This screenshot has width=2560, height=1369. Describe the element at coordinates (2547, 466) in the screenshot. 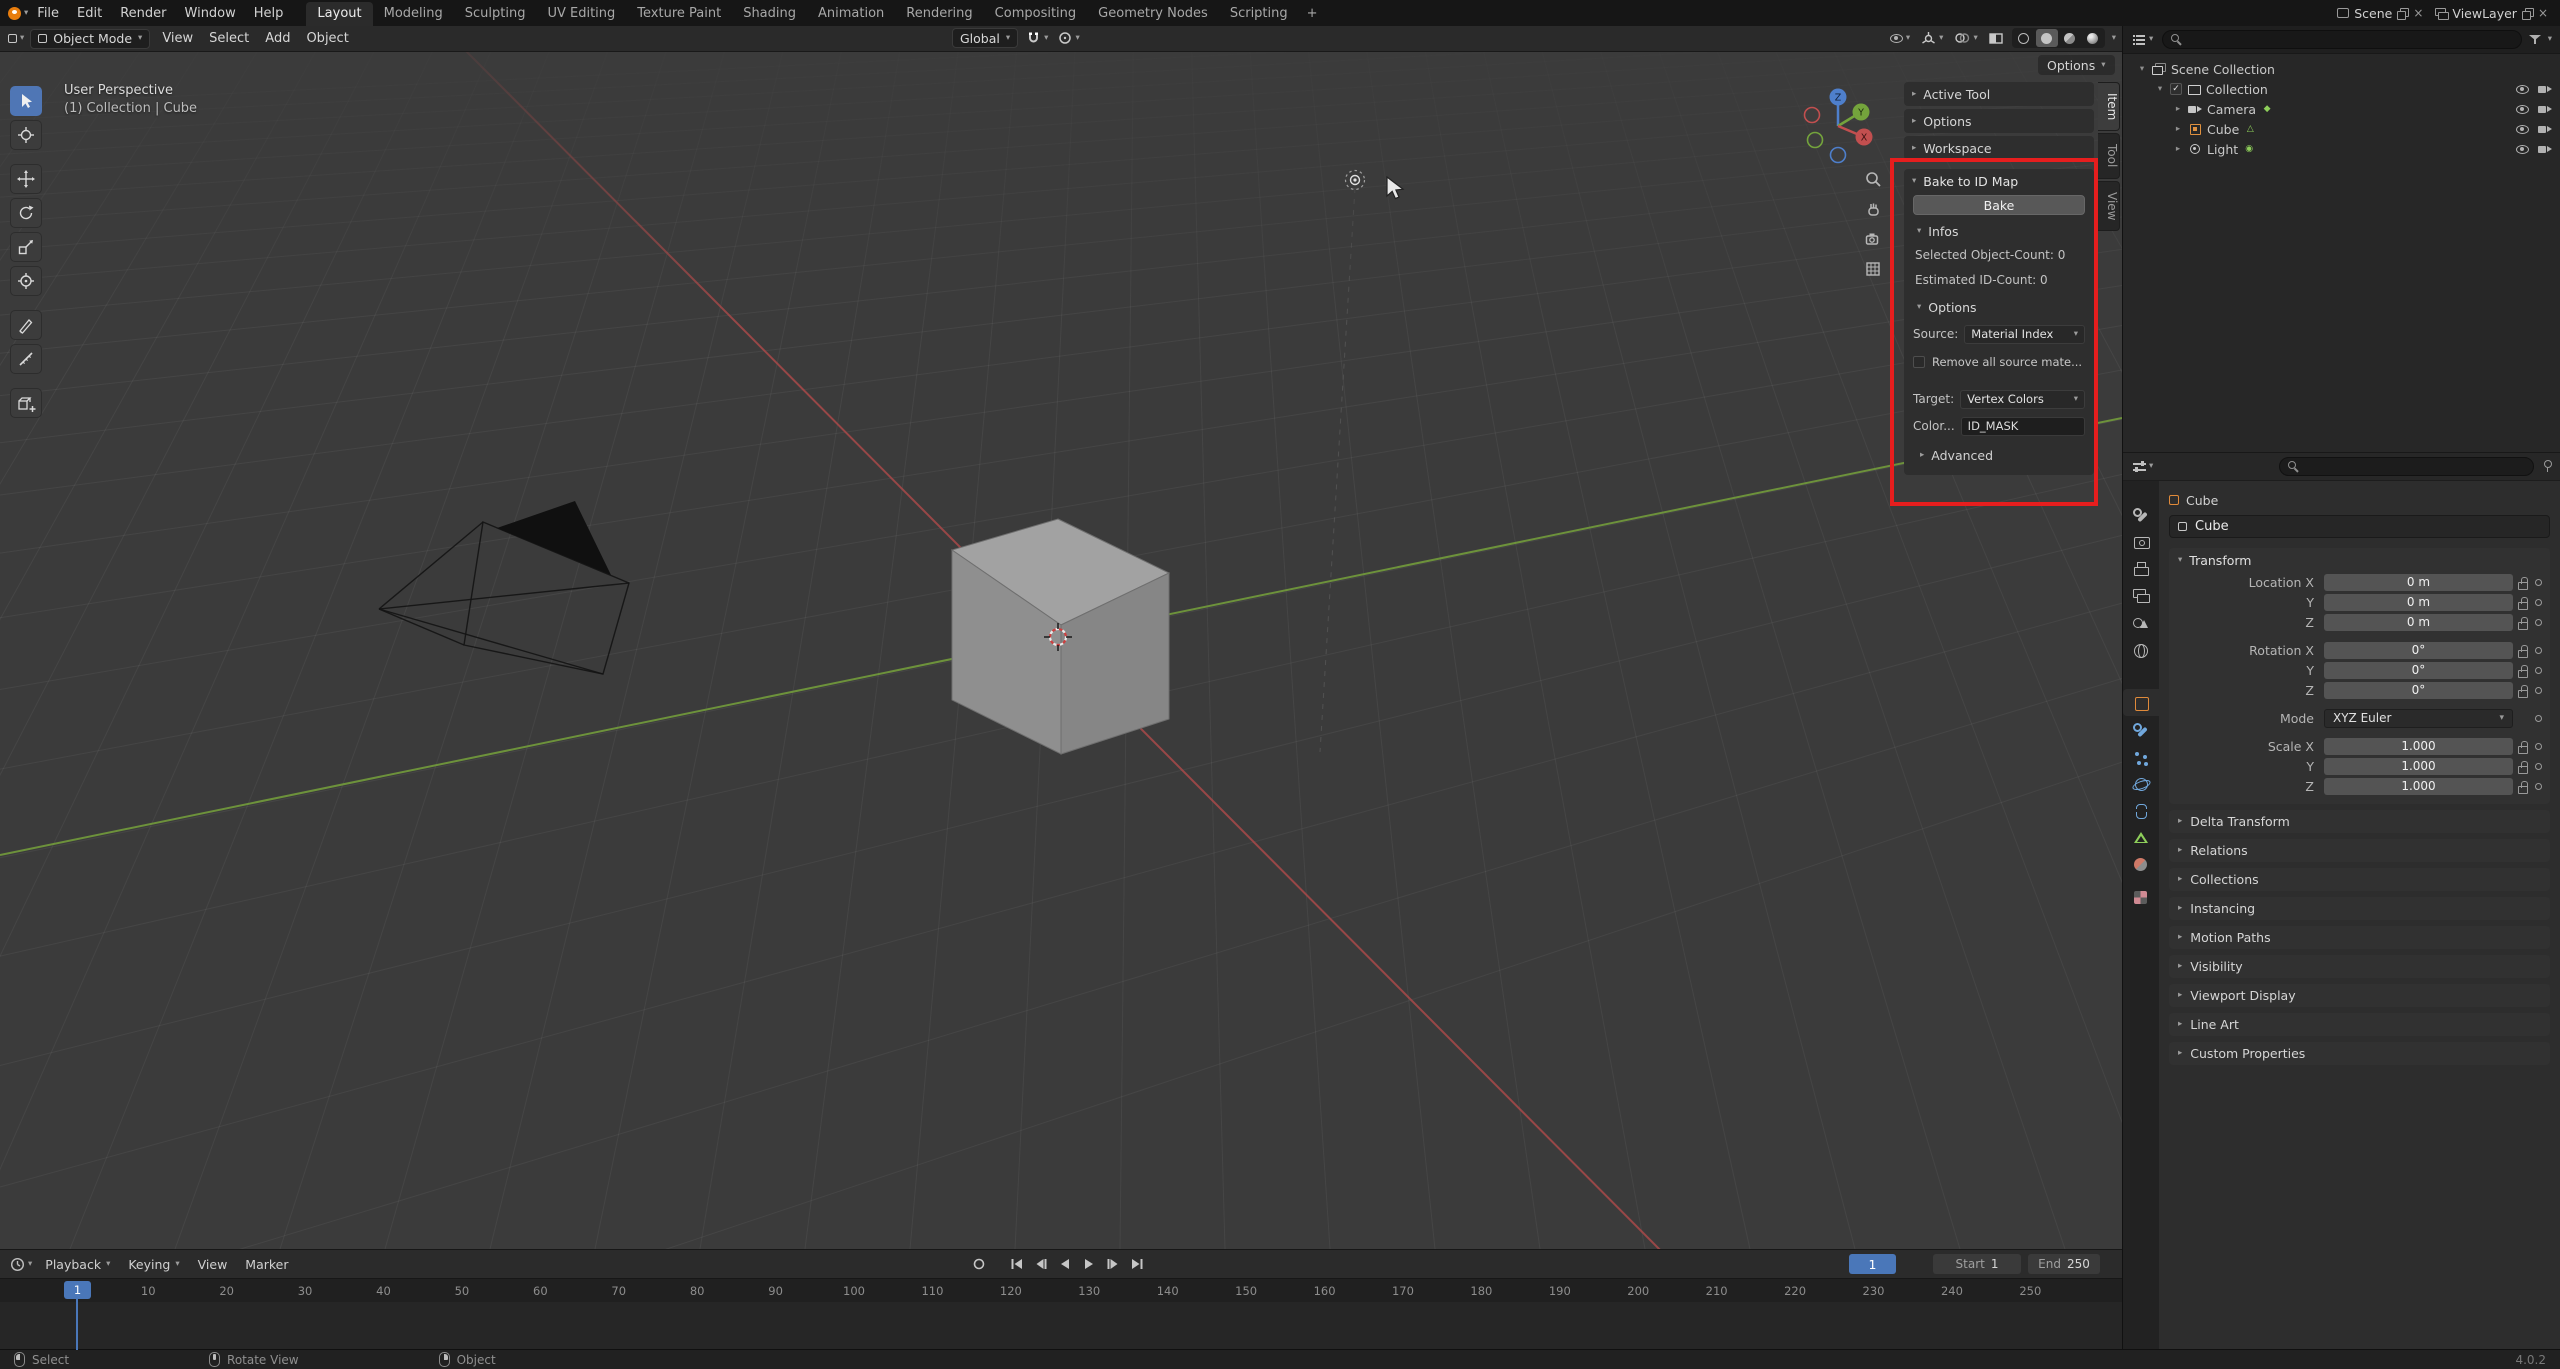

I see `pin-icon` at that location.